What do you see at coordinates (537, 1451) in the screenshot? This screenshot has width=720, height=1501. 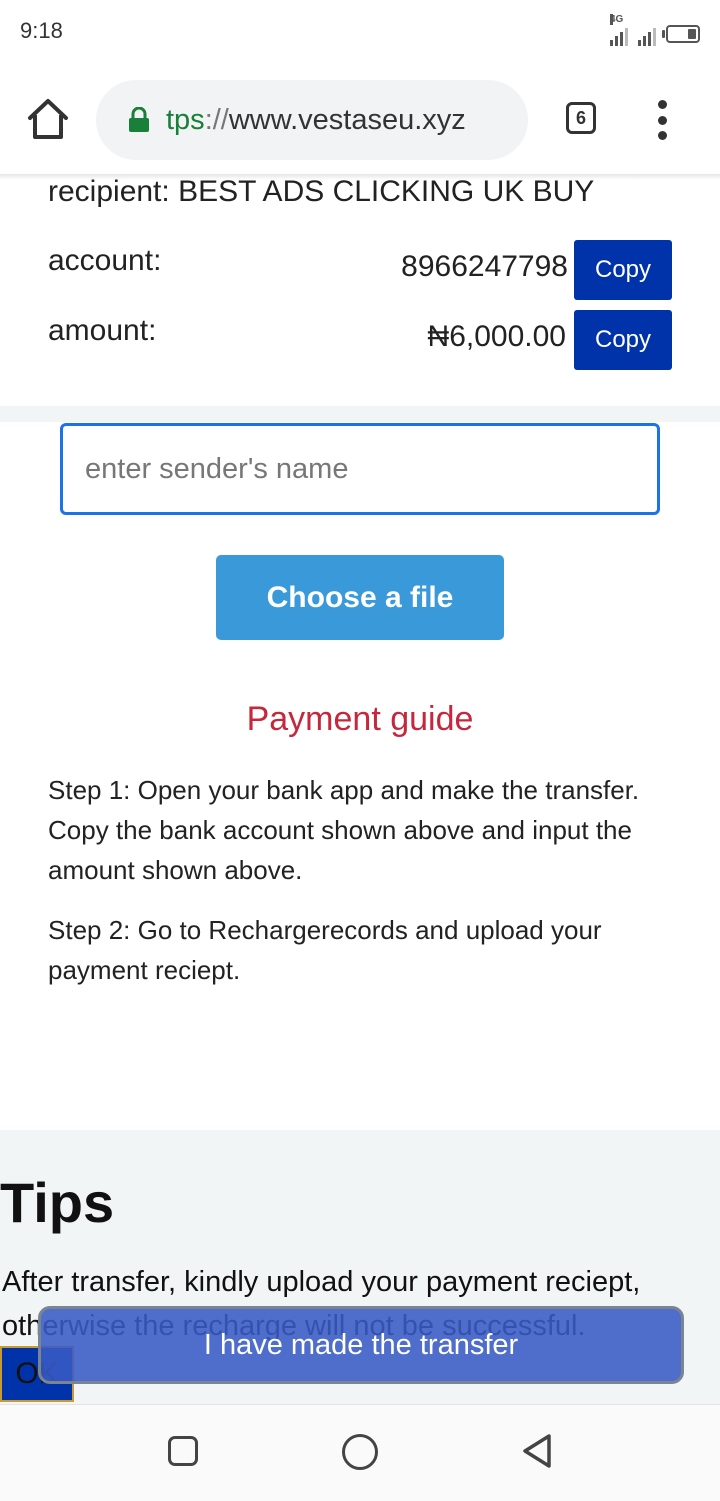 I see `back-icon` at bounding box center [537, 1451].